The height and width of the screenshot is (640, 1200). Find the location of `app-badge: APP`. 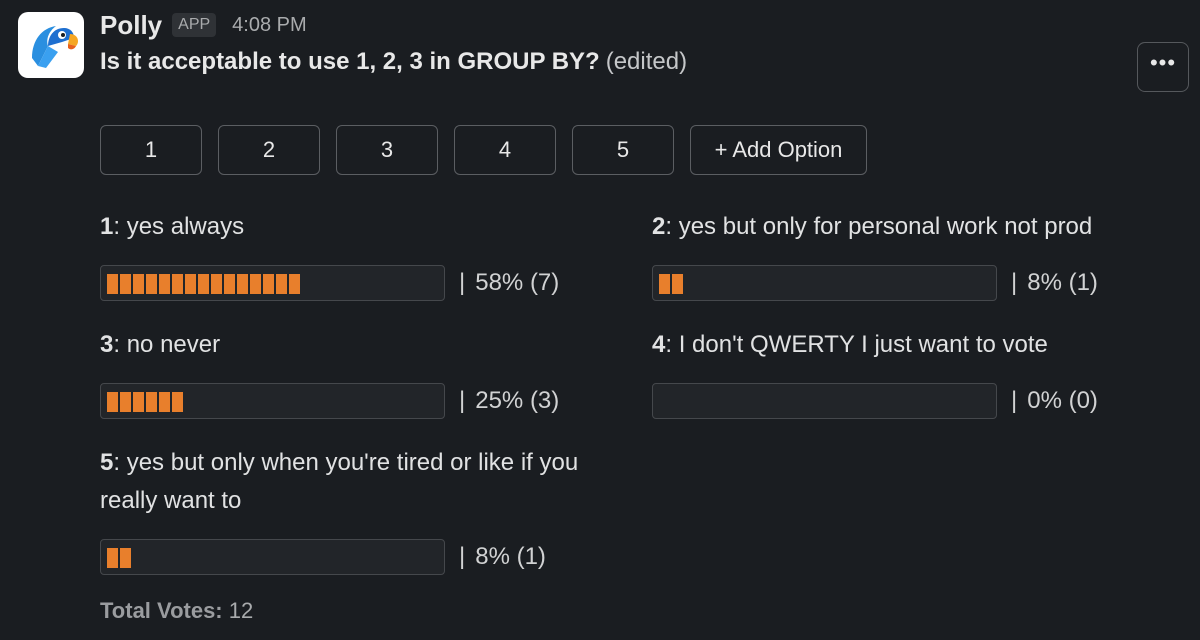

app-badge: APP is located at coordinates (194, 25).